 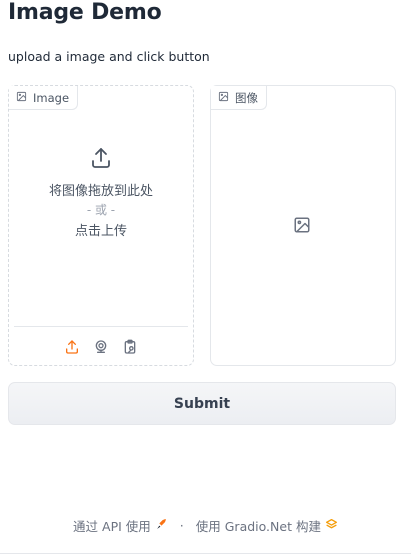 What do you see at coordinates (109, 56) in the screenshot?
I see `page-description: upload a image and click button` at bounding box center [109, 56].